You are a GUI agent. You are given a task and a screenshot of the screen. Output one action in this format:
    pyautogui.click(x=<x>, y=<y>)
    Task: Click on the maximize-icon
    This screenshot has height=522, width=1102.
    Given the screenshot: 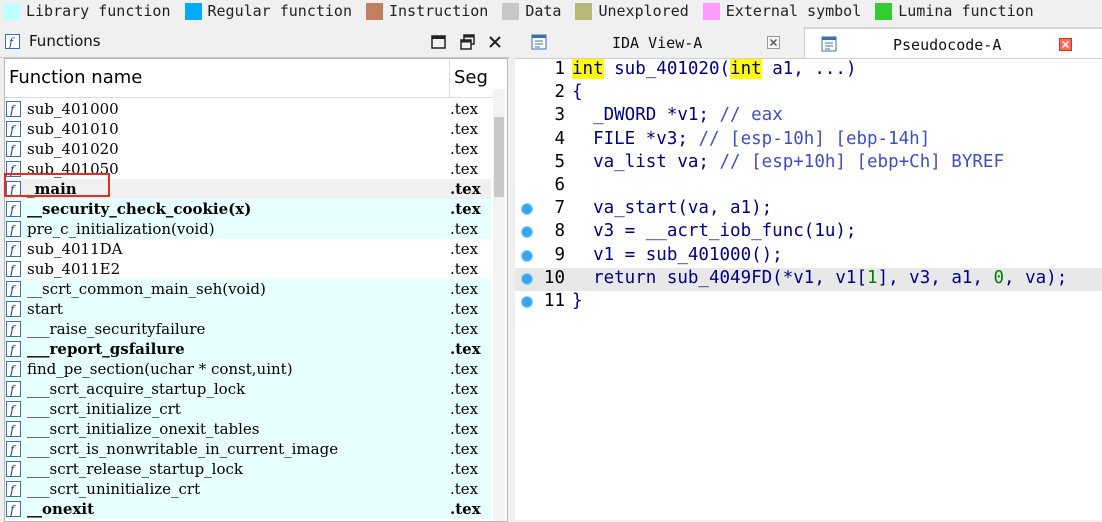 What is the action you would take?
    pyautogui.click(x=439, y=42)
    